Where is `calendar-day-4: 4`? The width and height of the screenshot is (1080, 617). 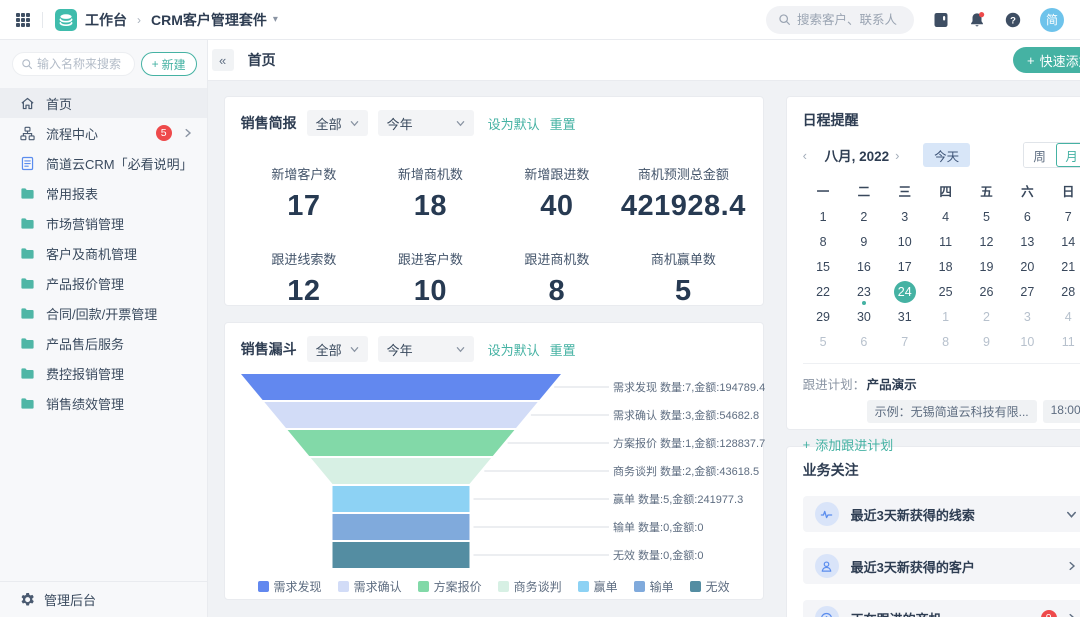 calendar-day-4: 4 is located at coordinates (945, 217).